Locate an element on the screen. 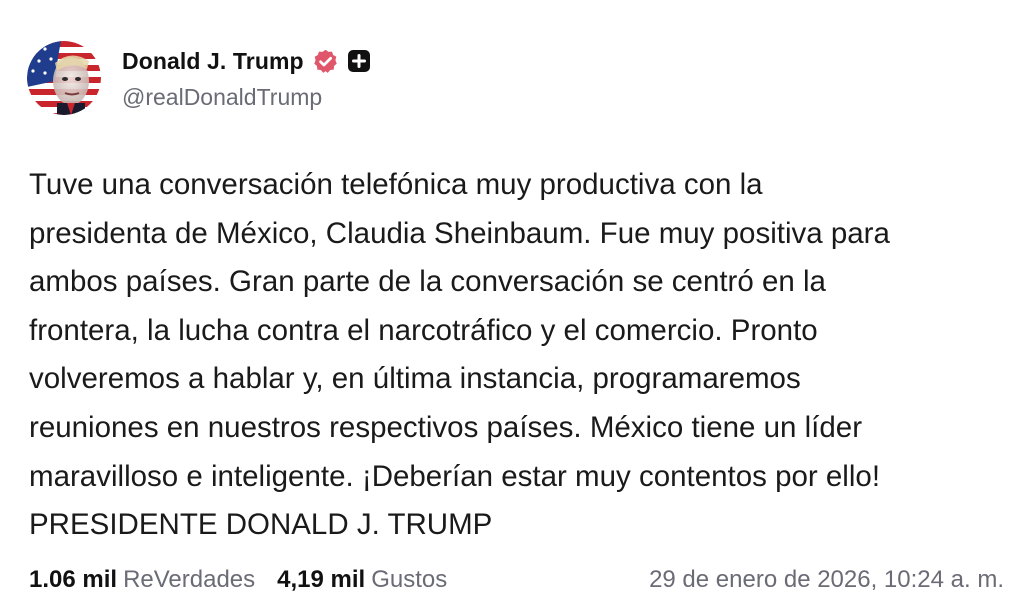 The height and width of the screenshot is (616, 1024). reposts-stat: 1.06 mil ReVerdades is located at coordinates (142, 580).